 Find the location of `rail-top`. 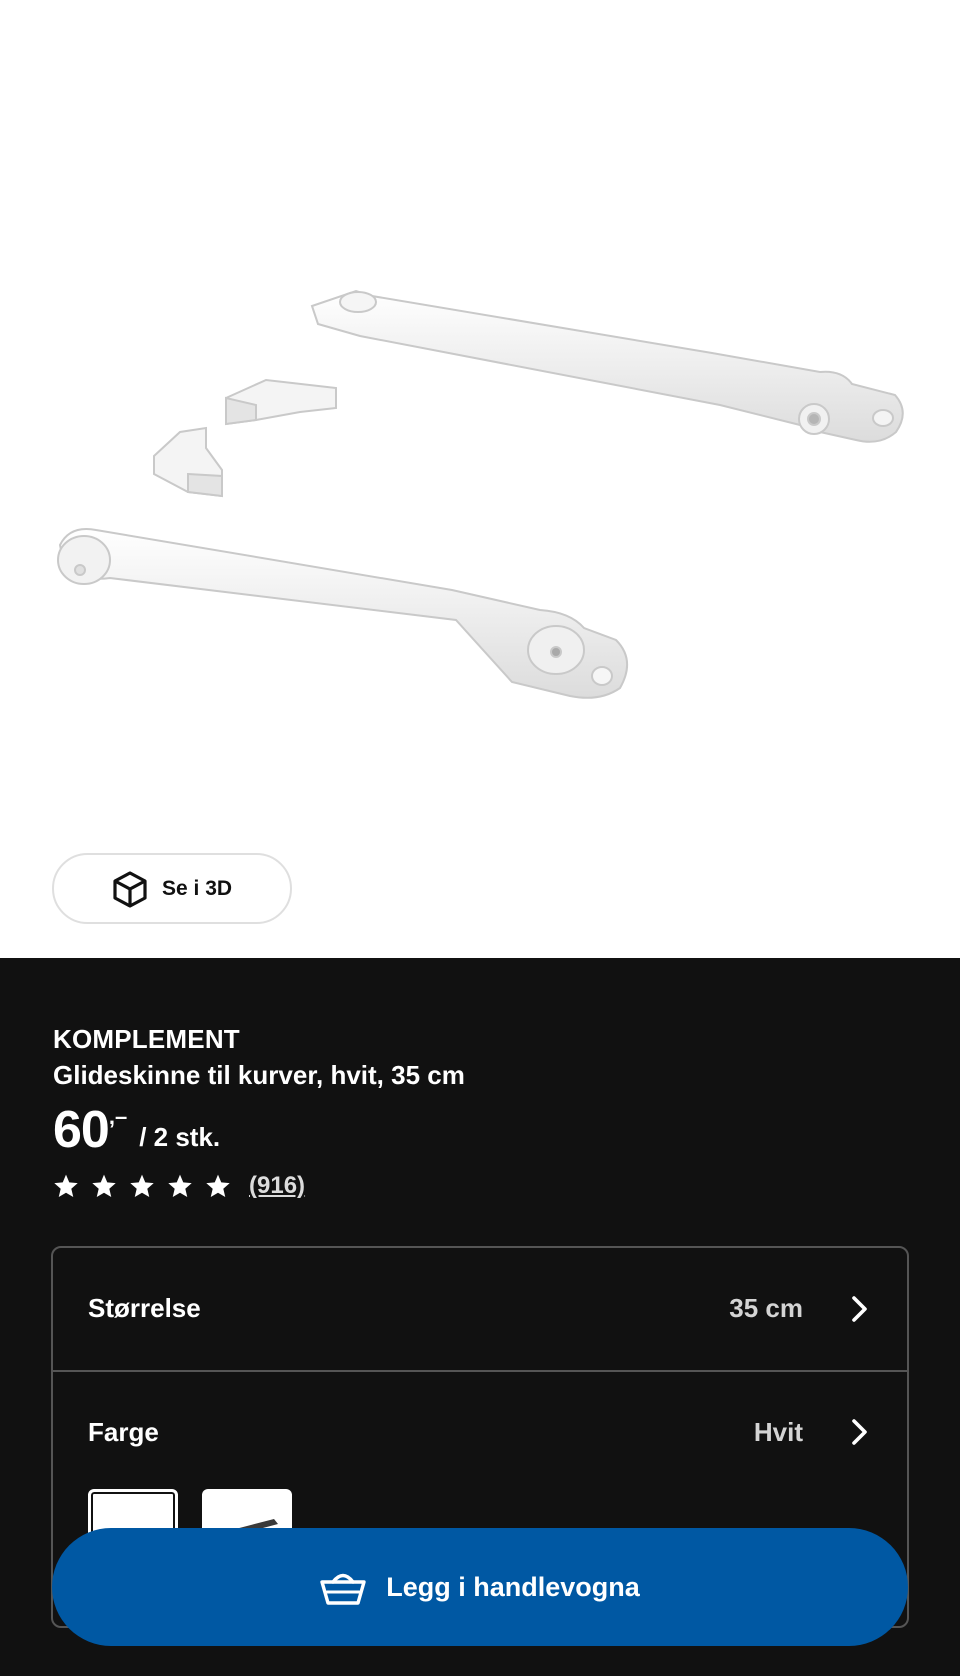

rail-top is located at coordinates (607, 366).